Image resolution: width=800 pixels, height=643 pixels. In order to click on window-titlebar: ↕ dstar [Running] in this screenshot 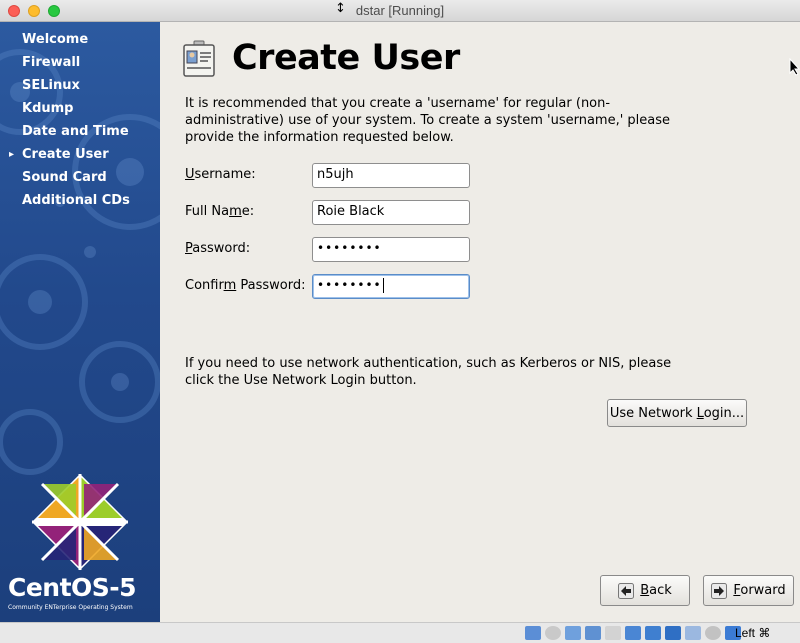, I will do `click(400, 11)`.